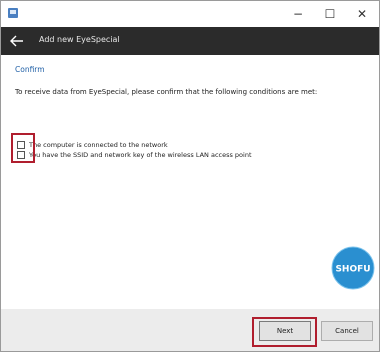 Image resolution: width=380 pixels, height=352 pixels. Describe the element at coordinates (190, 330) in the screenshot. I see `footer-bar: Next Cancel` at that location.